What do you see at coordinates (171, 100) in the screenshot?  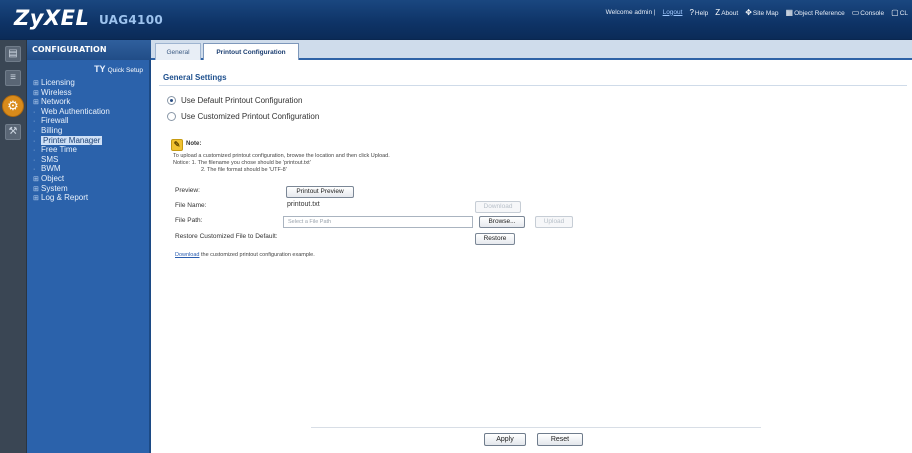 I see `default-config-radio` at bounding box center [171, 100].